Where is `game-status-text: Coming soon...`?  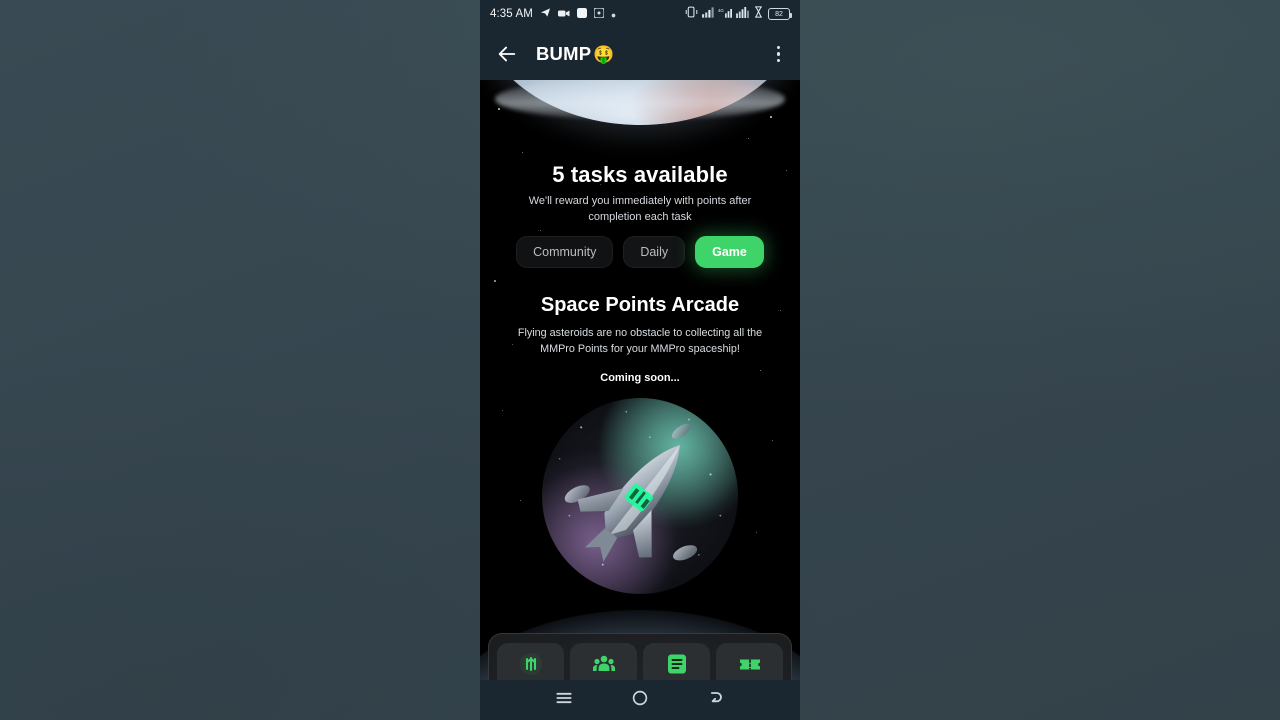
game-status-text: Coming soon... is located at coordinates (640, 378).